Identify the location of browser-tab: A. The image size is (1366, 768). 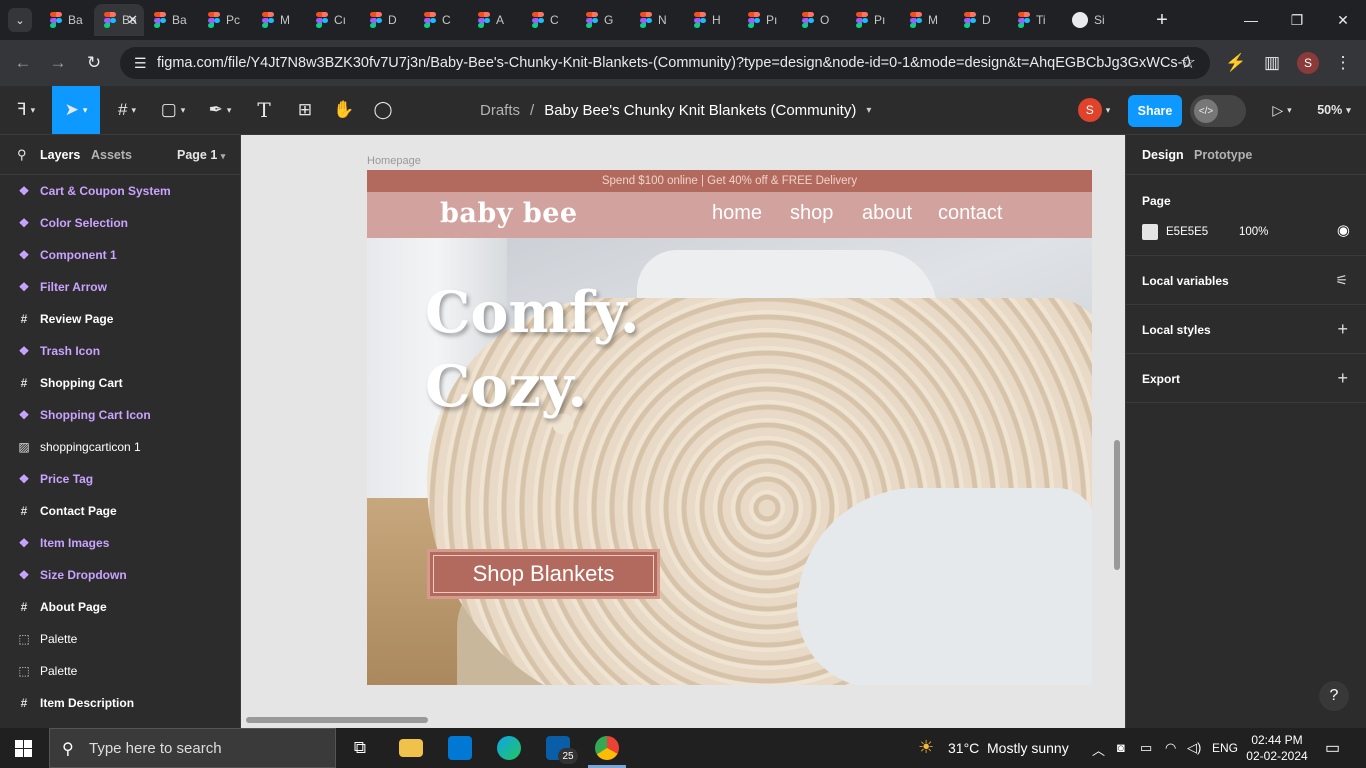
(495, 20).